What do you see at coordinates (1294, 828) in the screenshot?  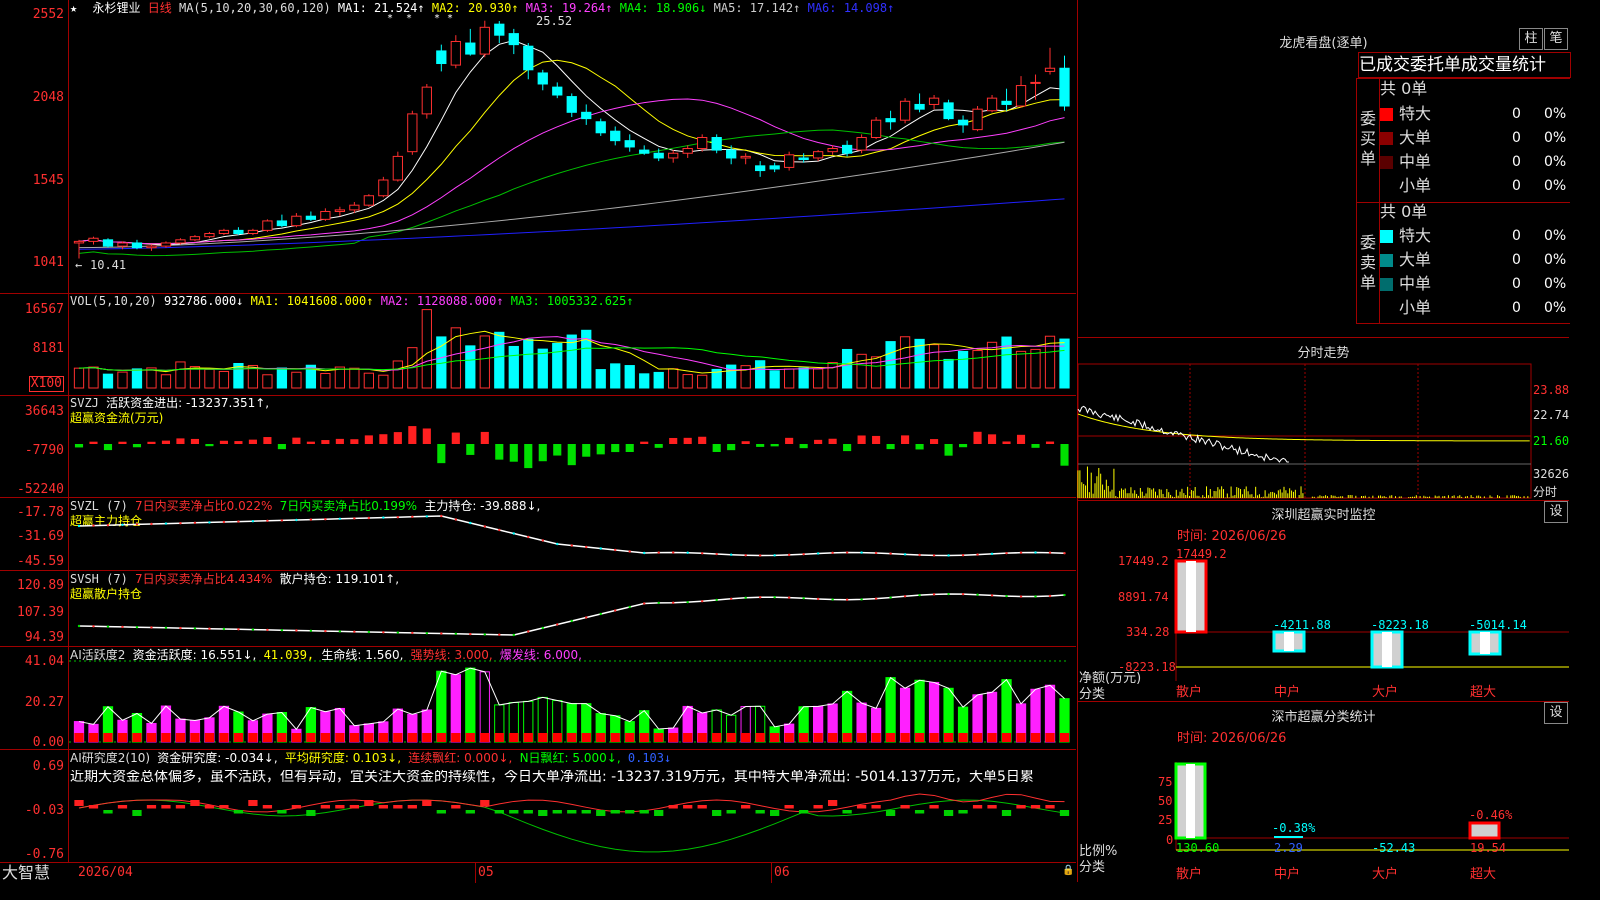 I see `fl-top-label: -0.38%` at bounding box center [1294, 828].